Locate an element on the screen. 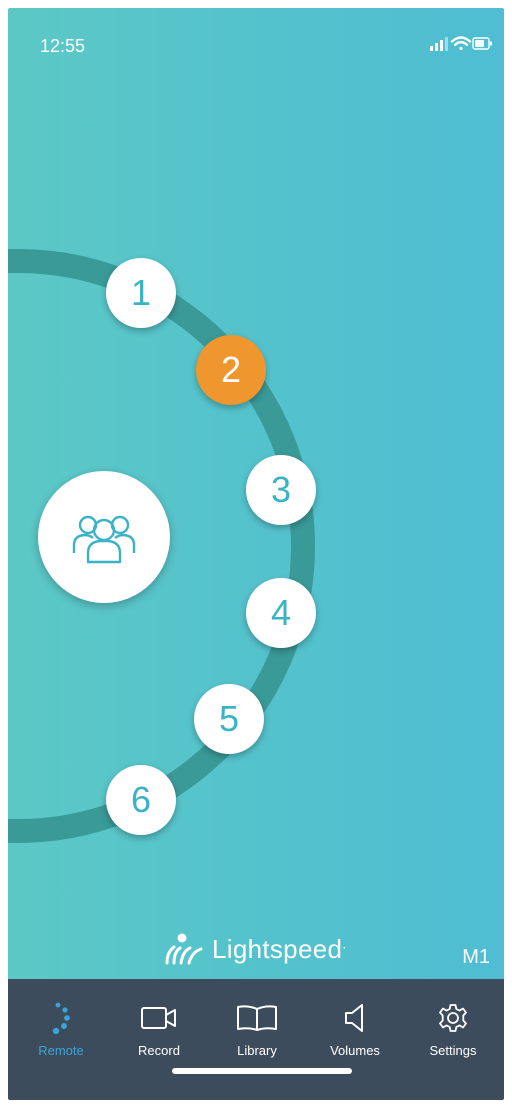  all-groups-button is located at coordinates (104, 537).